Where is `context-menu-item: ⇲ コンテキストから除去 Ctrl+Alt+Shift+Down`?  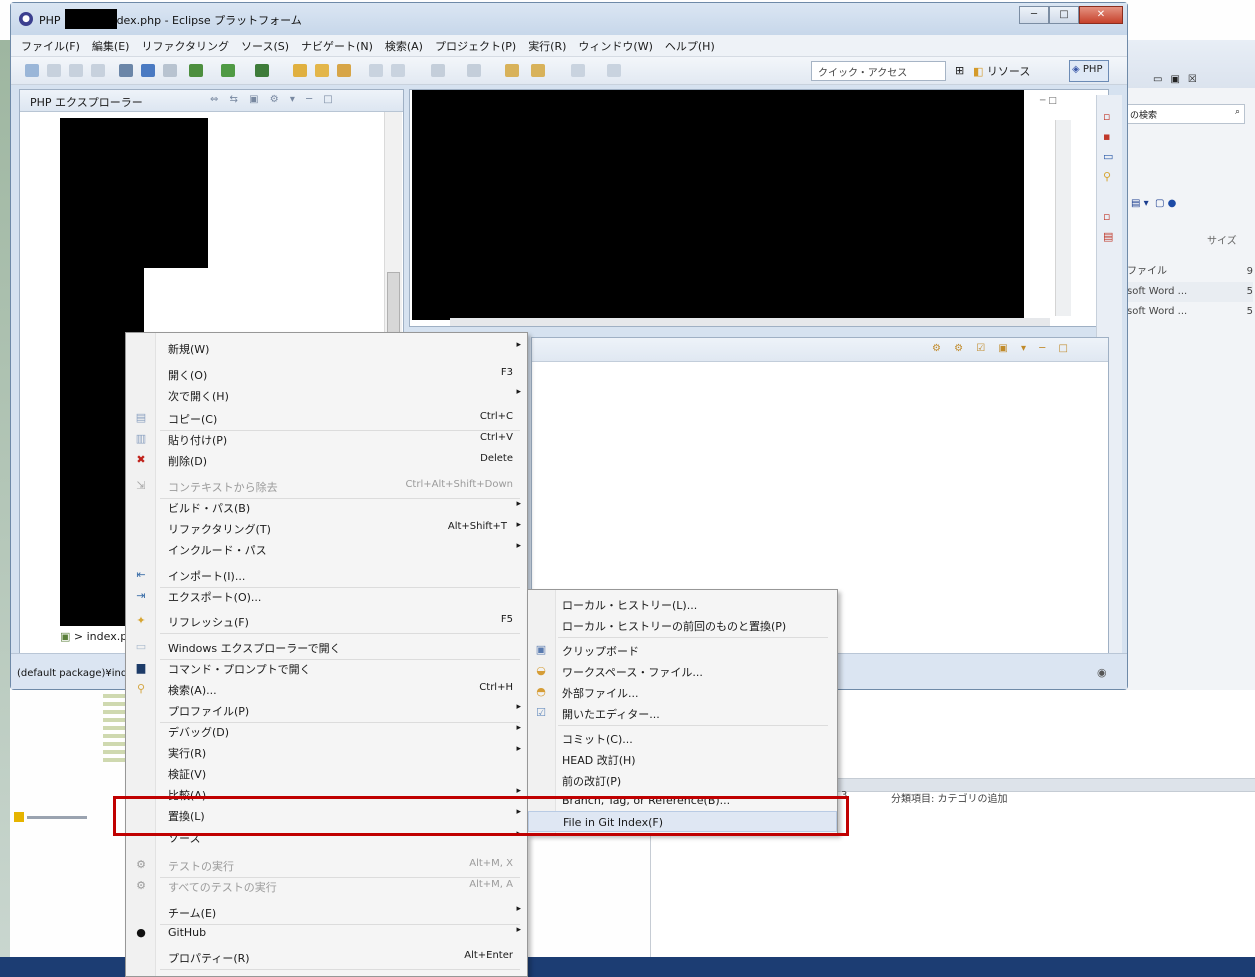
context-menu-item: ⇲ コンテキストから除去 Ctrl+Alt+Shift+Down is located at coordinates (326, 485).